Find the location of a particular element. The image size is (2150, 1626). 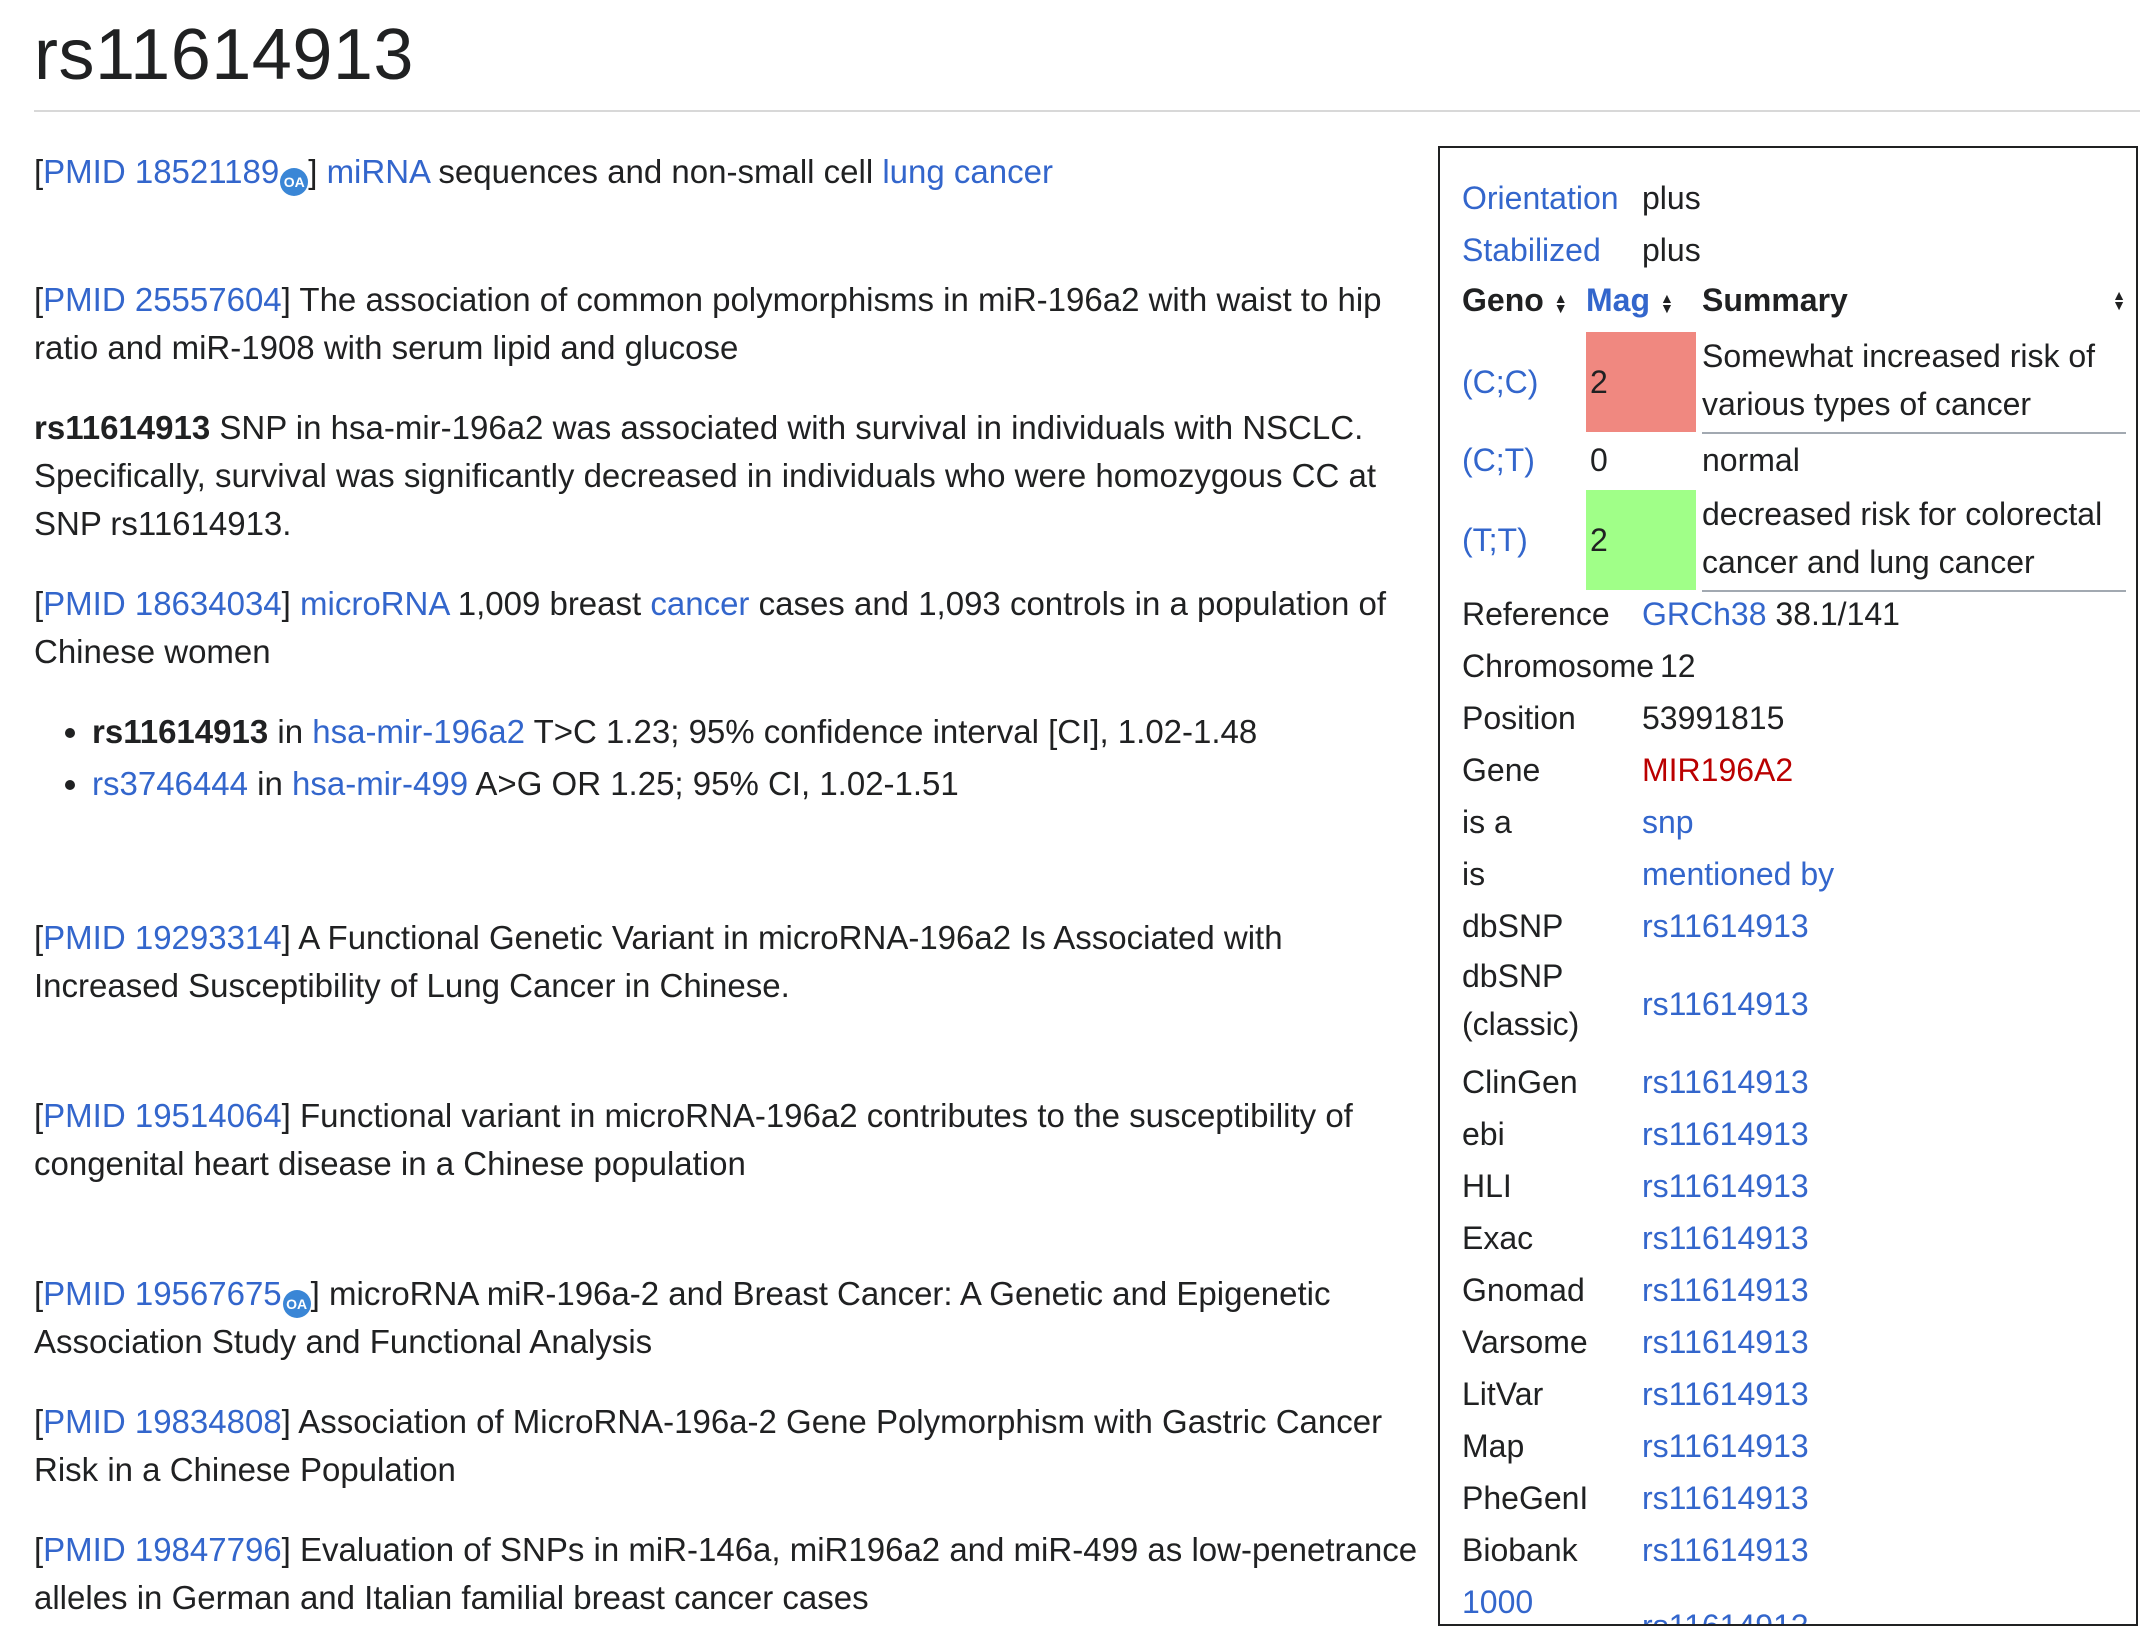

microrna-link: microRNA is located at coordinates (374, 603).